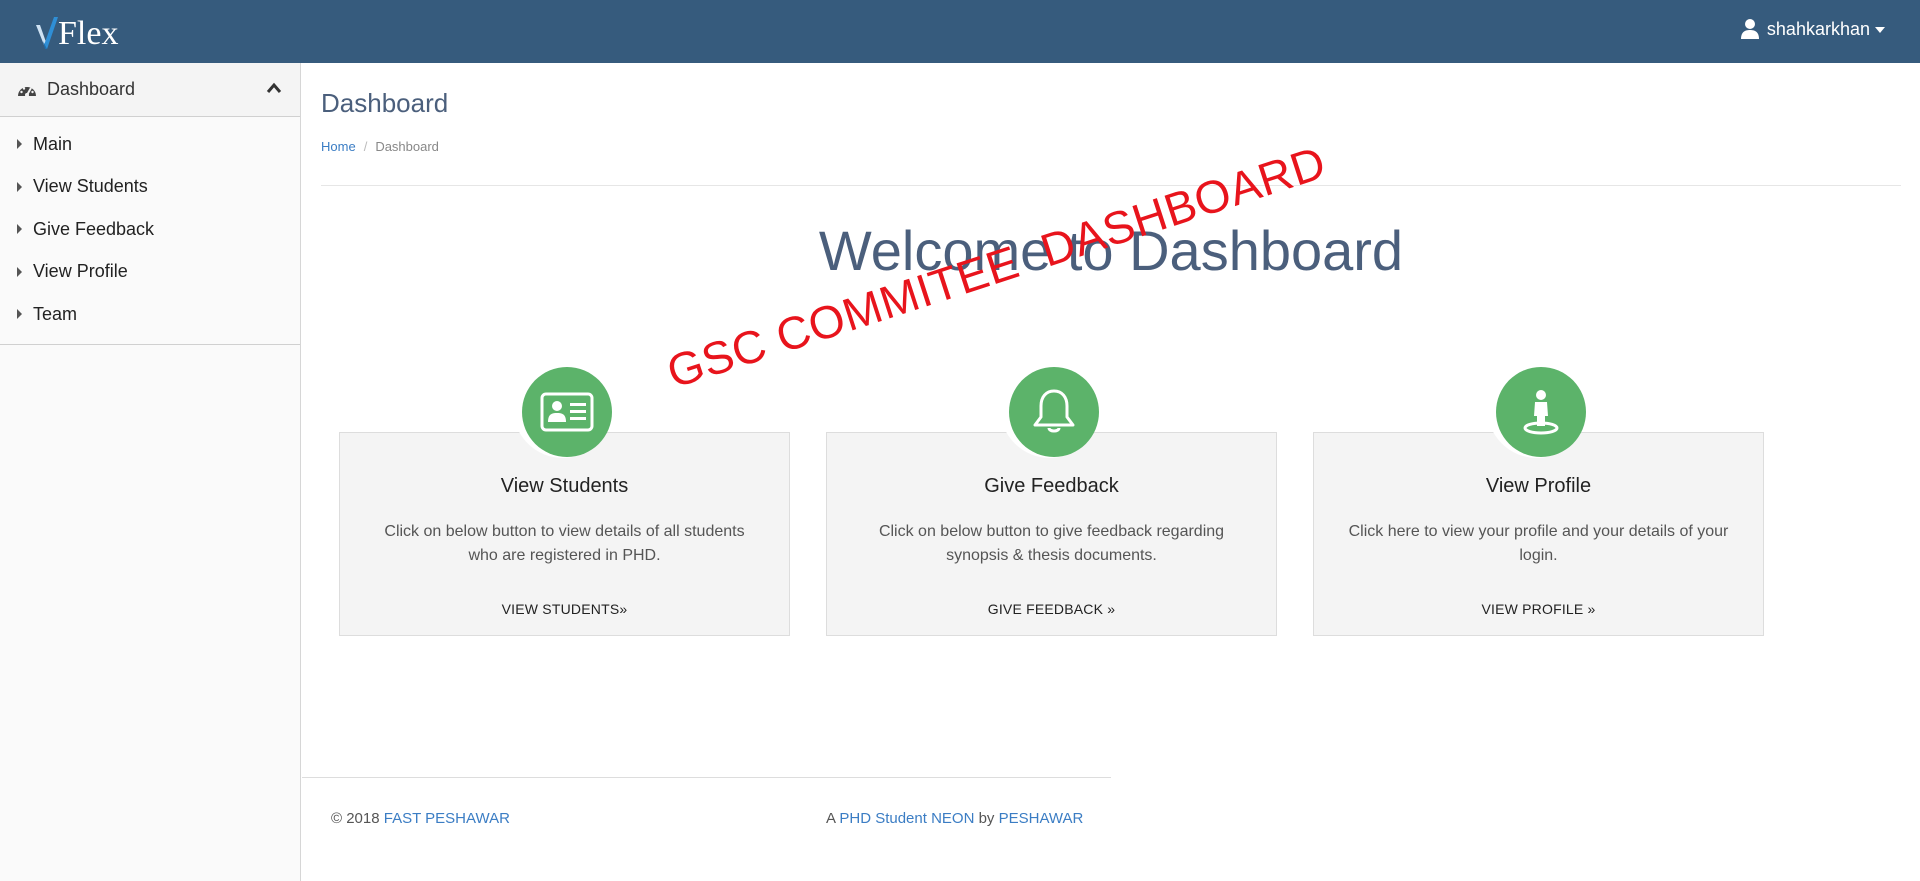  Describe the element at coordinates (80, 271) in the screenshot. I see `sidebar-item-label: View Profile` at that location.